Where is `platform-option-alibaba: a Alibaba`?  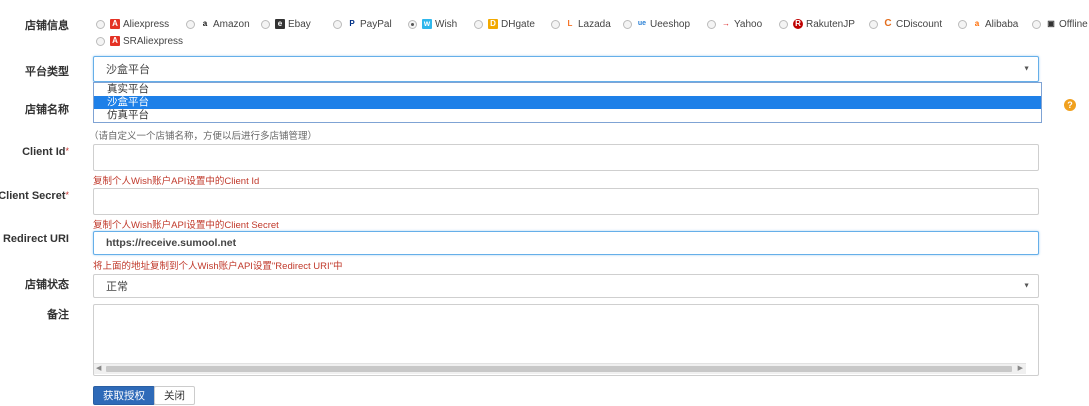
platform-option-alibaba: a Alibaba is located at coordinates (988, 24).